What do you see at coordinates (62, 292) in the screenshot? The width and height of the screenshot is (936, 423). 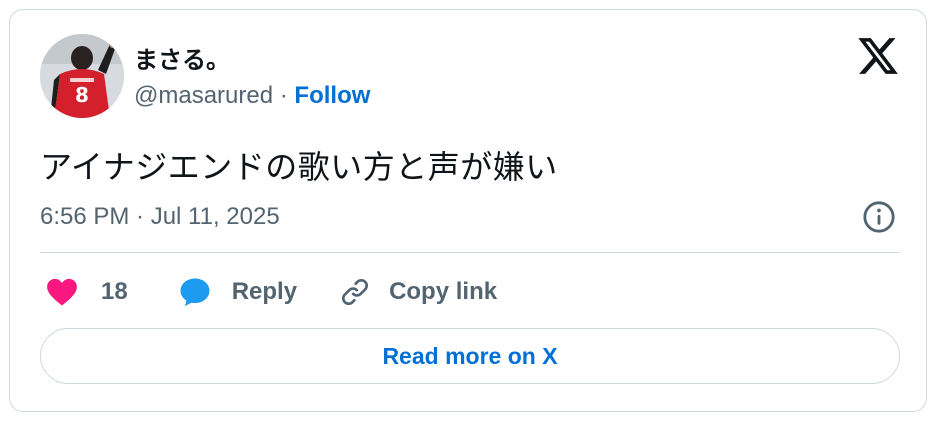 I see `heart-icon` at bounding box center [62, 292].